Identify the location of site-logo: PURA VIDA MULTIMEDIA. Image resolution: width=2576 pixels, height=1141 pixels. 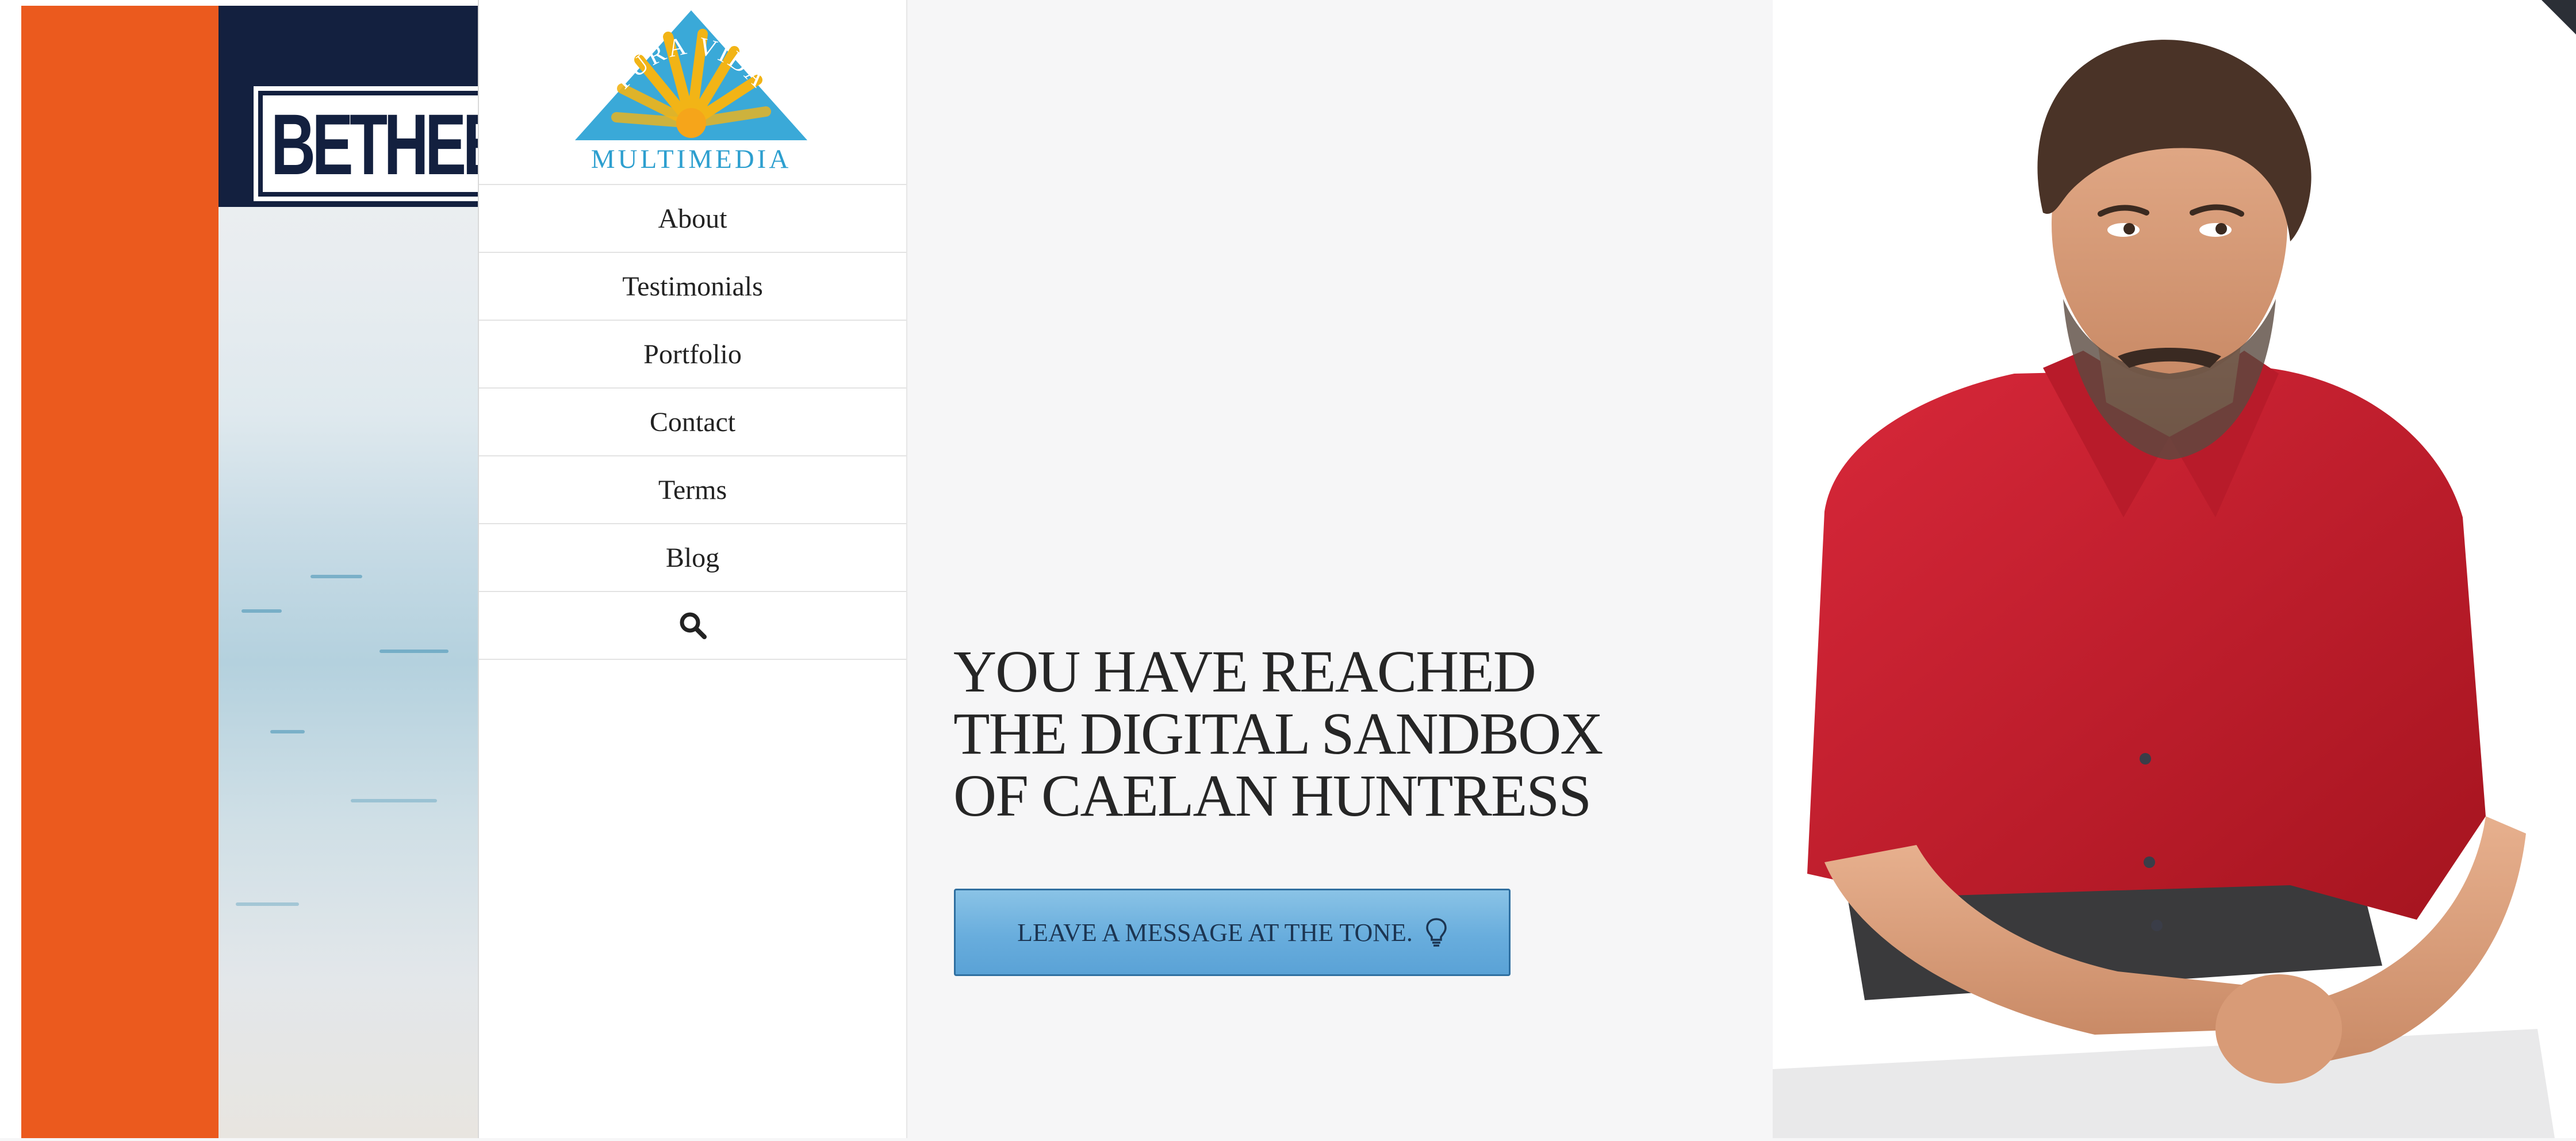
(691, 91).